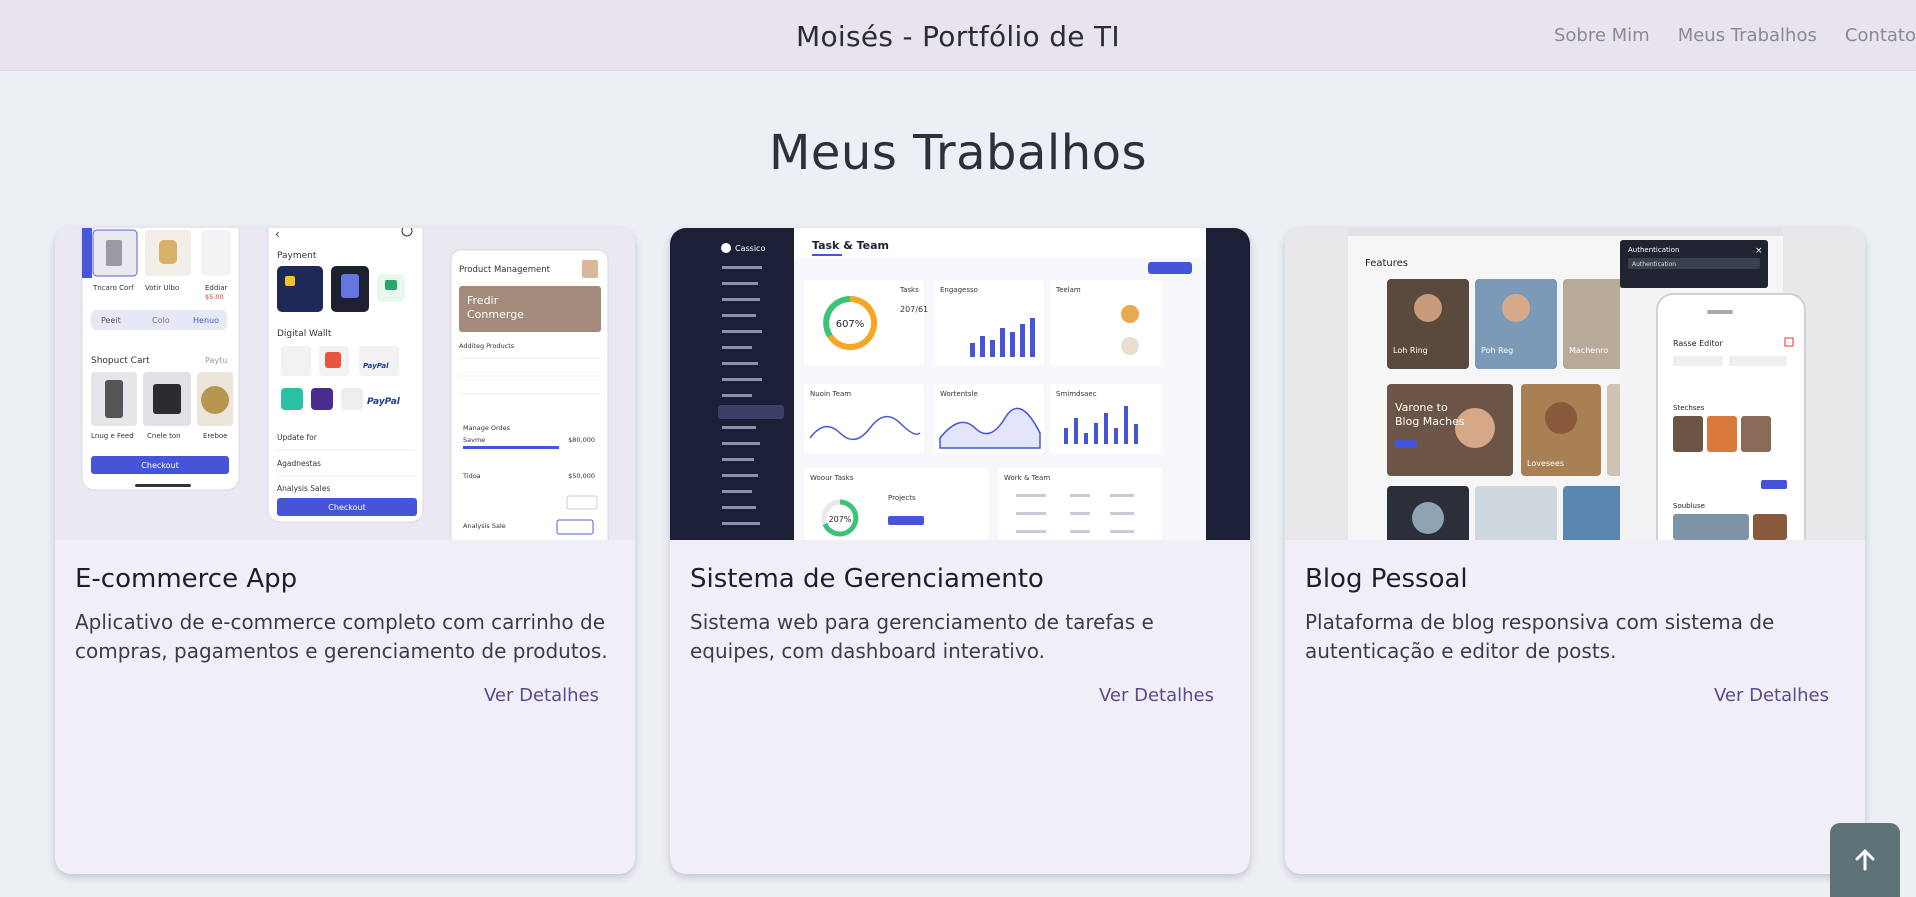 The width and height of the screenshot is (1916, 897). Describe the element at coordinates (959, 290) in the screenshot. I see `mgmt-engagement: Engagesso` at that location.